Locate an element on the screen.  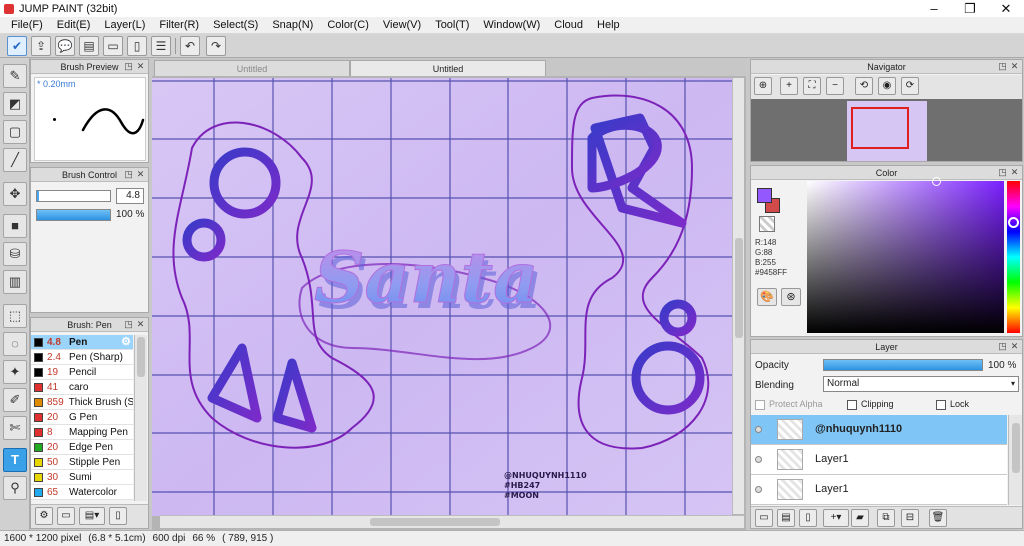
delete-layer-icon: 🗑 is located at coordinates (938, 518).